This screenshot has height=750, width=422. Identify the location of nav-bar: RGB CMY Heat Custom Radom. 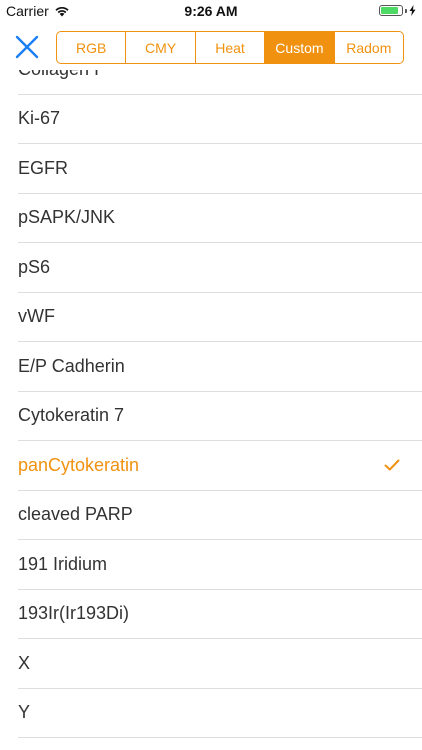
(211, 47).